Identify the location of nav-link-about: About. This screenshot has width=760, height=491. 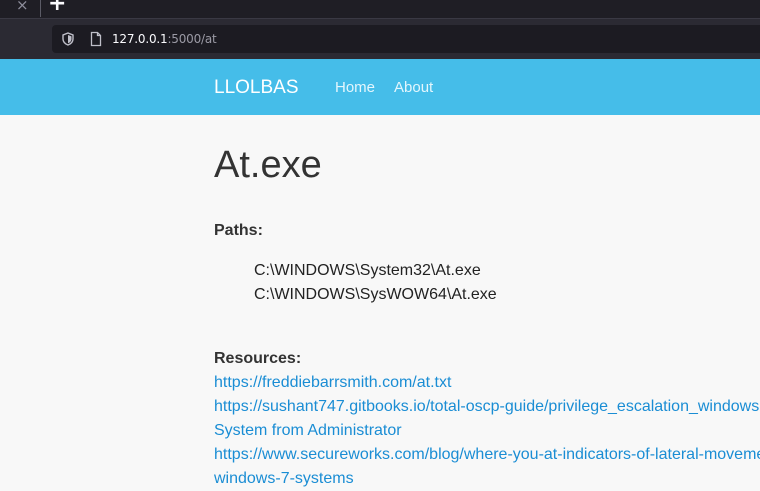
(413, 88).